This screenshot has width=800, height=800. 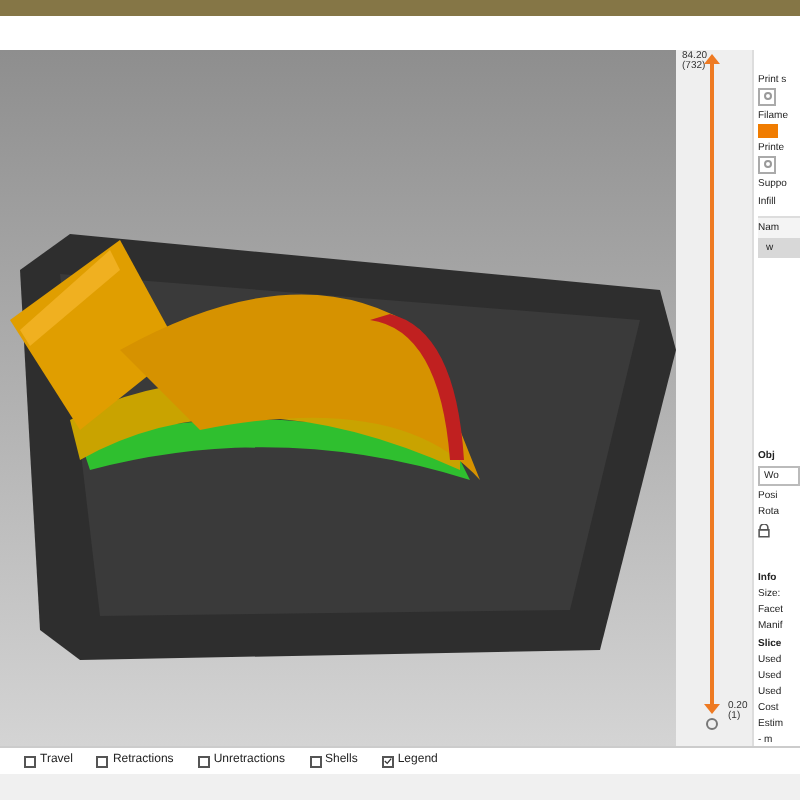 I want to click on lock-icon, so click(x=764, y=531).